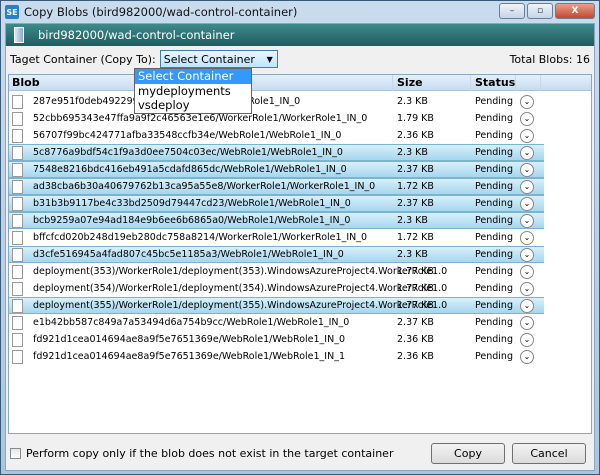 Image resolution: width=600 pixels, height=475 pixels. I want to click on target-container-select: Select Container ▼, so click(218, 59).